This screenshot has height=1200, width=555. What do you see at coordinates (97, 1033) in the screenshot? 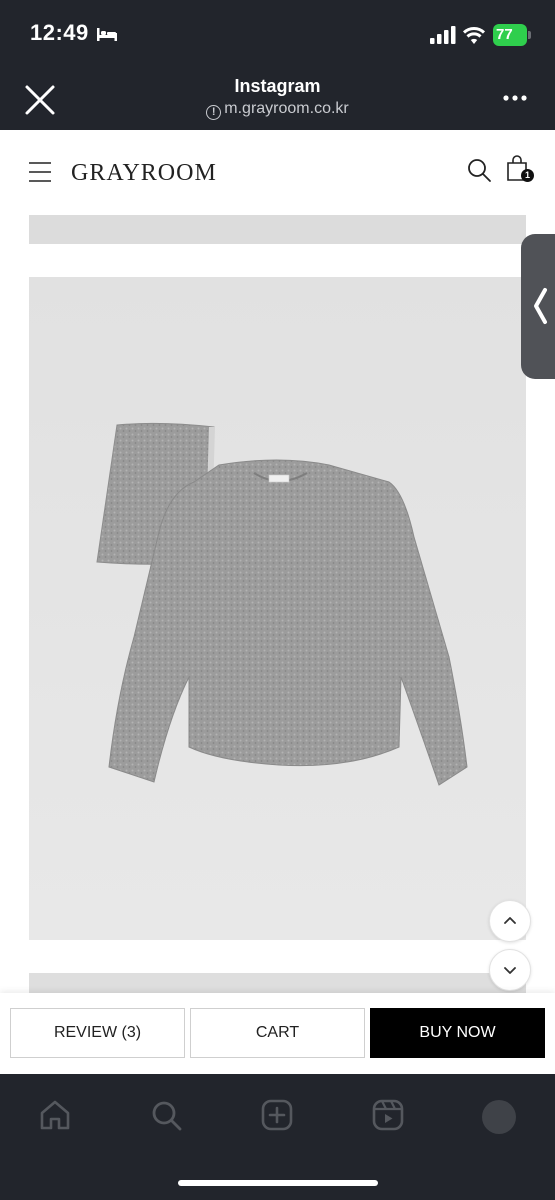
I see `review-button: REVIEW (3)` at bounding box center [97, 1033].